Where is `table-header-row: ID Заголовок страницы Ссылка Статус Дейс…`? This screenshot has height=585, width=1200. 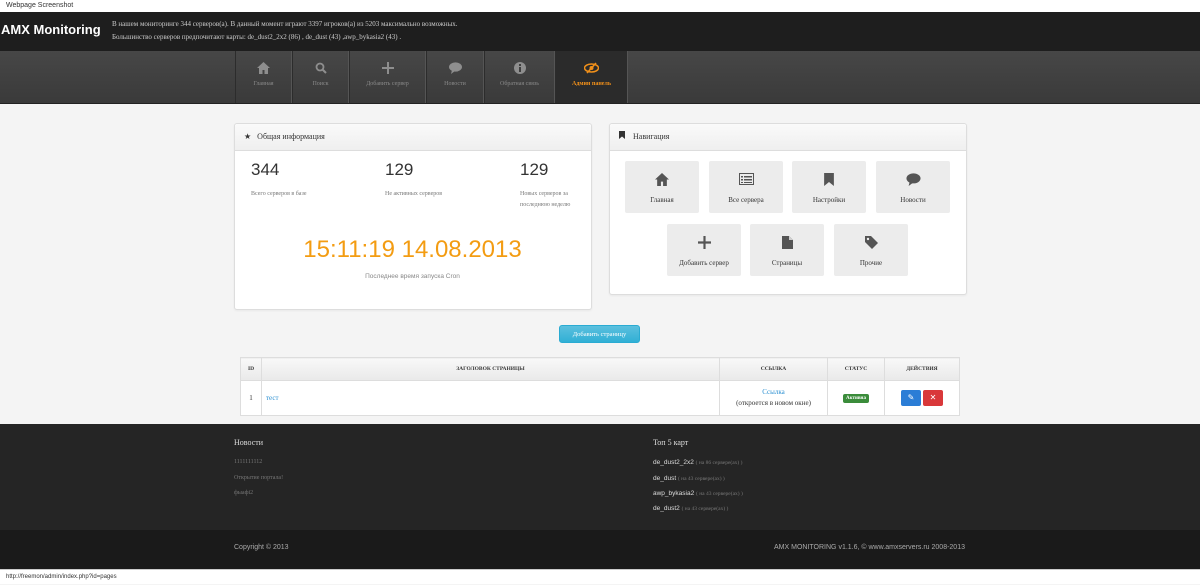 table-header-row: ID Заголовок страницы Ссылка Статус Дейс… is located at coordinates (600, 369).